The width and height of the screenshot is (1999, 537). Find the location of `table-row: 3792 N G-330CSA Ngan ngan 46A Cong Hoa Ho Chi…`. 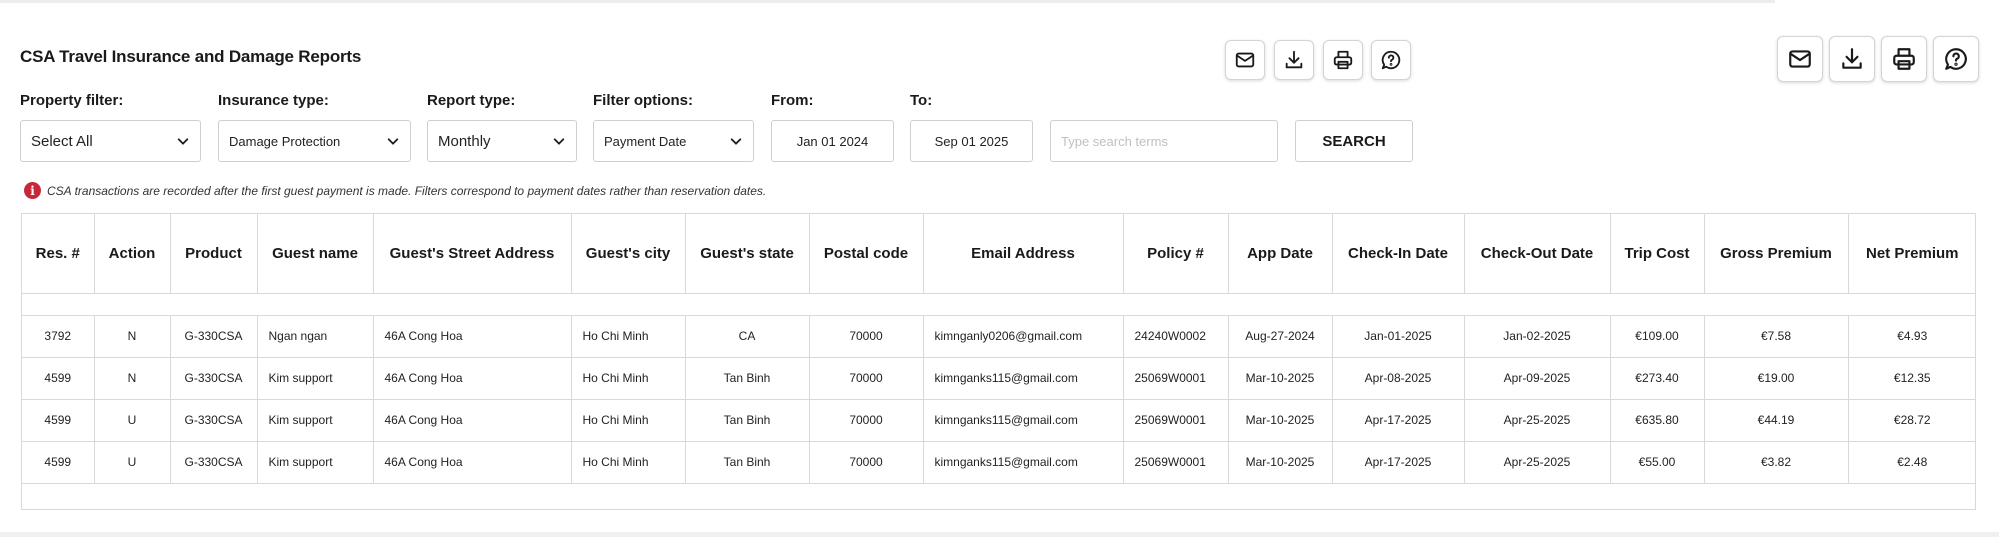

table-row: 3792 N G-330CSA Ngan ngan 46A Cong Hoa Ho Chi… is located at coordinates (999, 336).